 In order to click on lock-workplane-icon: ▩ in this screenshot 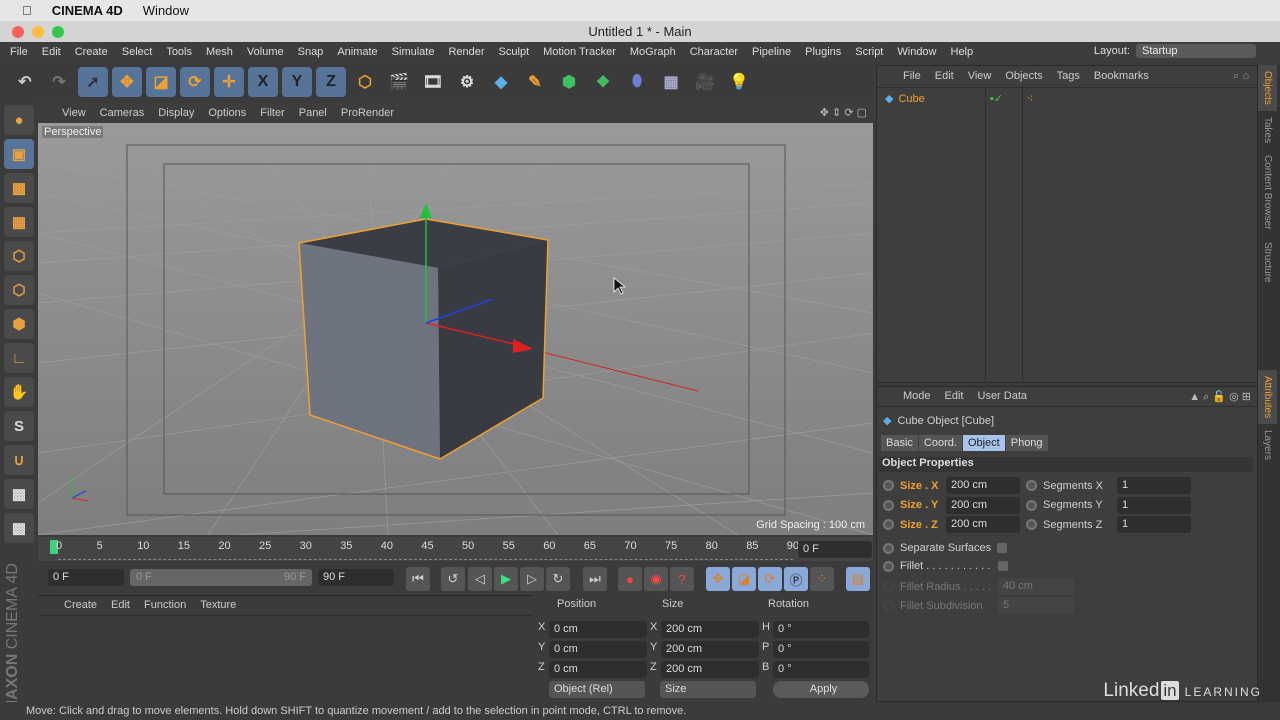, I will do `click(19, 494)`.